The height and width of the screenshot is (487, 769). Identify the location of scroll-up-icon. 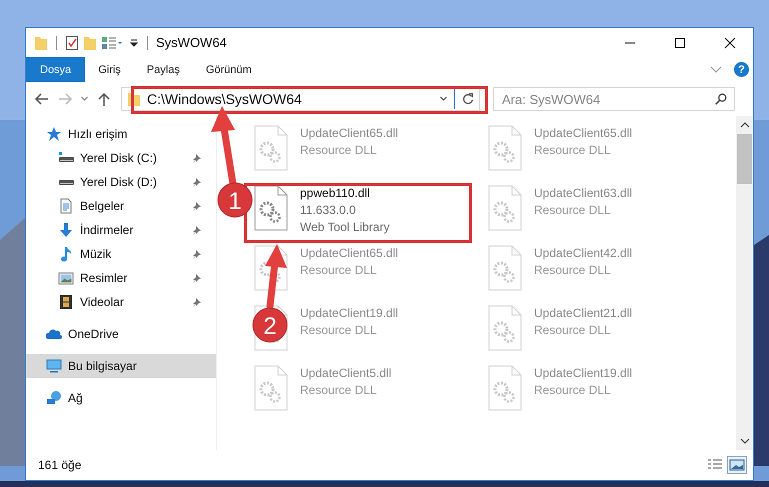
(745, 125).